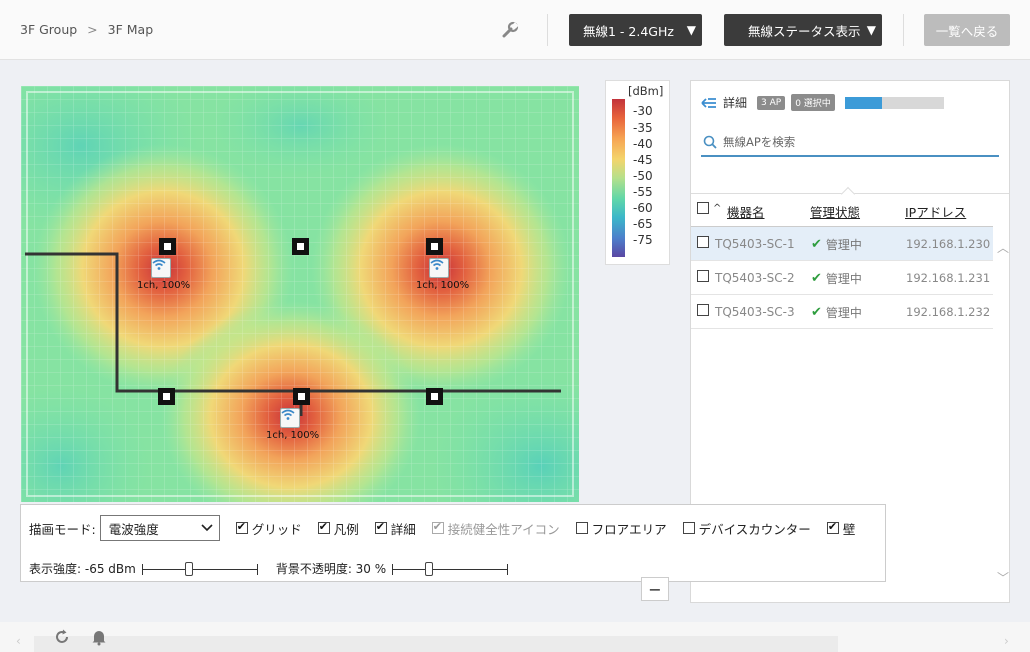  What do you see at coordinates (703, 208) in the screenshot?
I see `select-all-checkbox` at bounding box center [703, 208].